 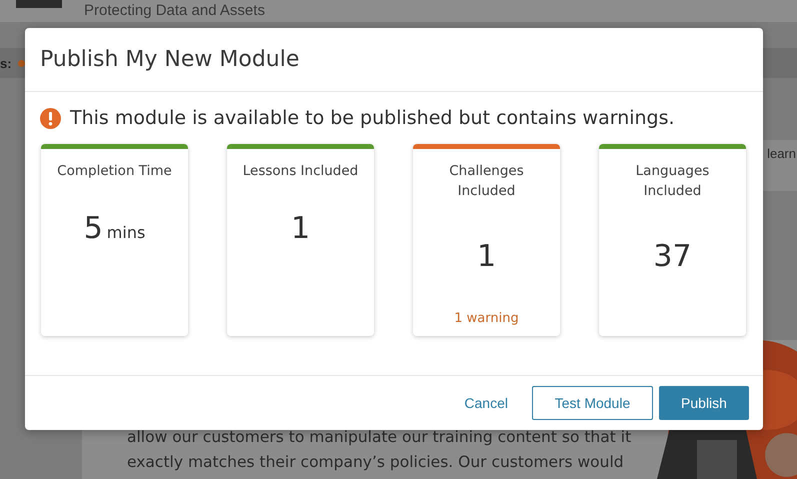 I want to click on dialog-title: Publish My New Module, so click(x=170, y=59).